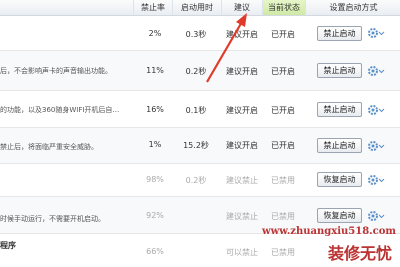  What do you see at coordinates (329, 231) in the screenshot?
I see `watermark-url: www.zhuangxiu518.com` at bounding box center [329, 231].